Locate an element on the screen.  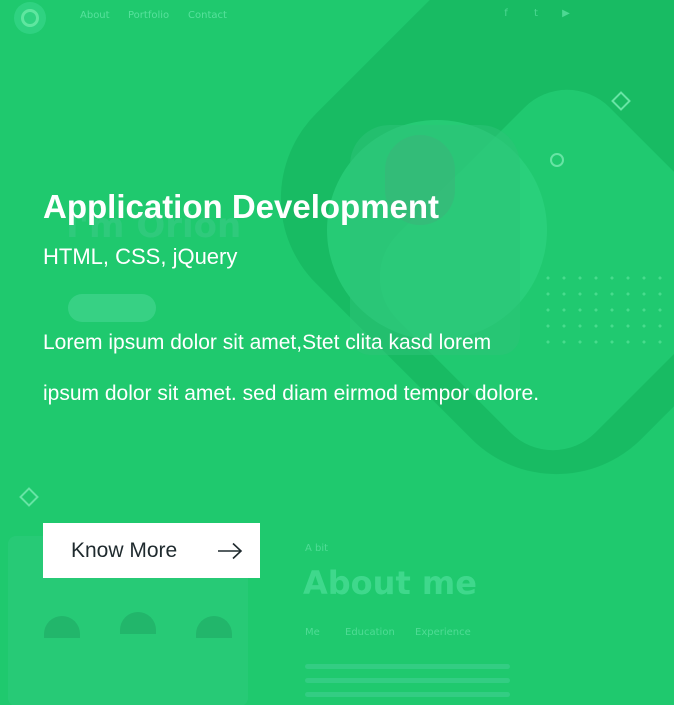
about-tab-experience: Experience is located at coordinates (443, 632).